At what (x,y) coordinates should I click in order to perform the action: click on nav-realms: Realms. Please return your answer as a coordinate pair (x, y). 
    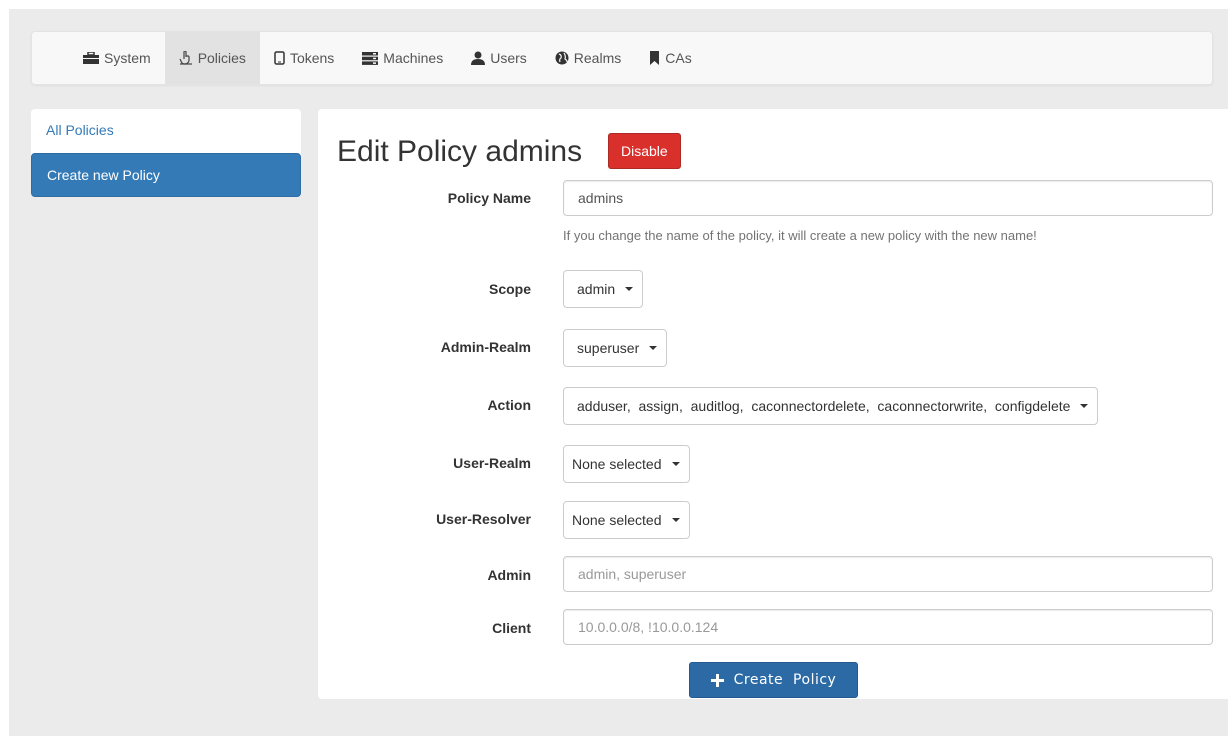
    Looking at the image, I should click on (588, 58).